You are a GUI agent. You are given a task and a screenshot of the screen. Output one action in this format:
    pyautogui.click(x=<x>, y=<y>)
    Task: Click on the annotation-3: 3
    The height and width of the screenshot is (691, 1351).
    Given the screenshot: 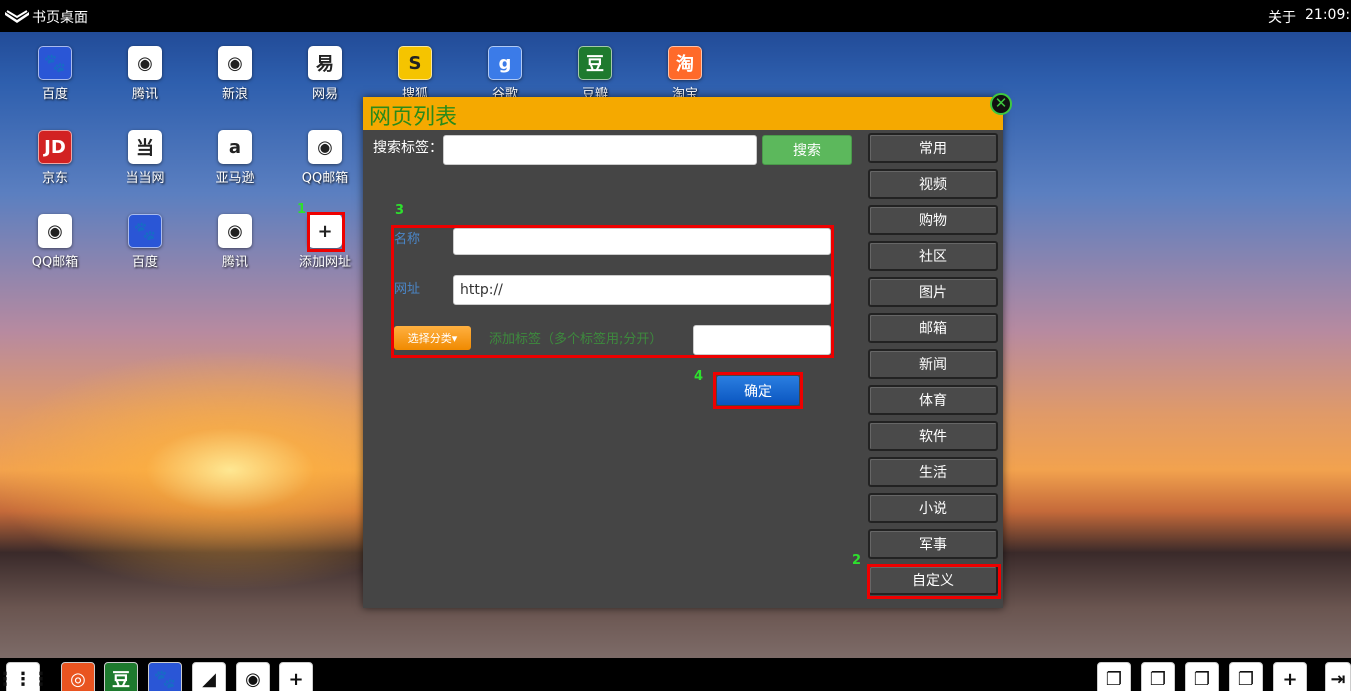 What is the action you would take?
    pyautogui.click(x=400, y=210)
    